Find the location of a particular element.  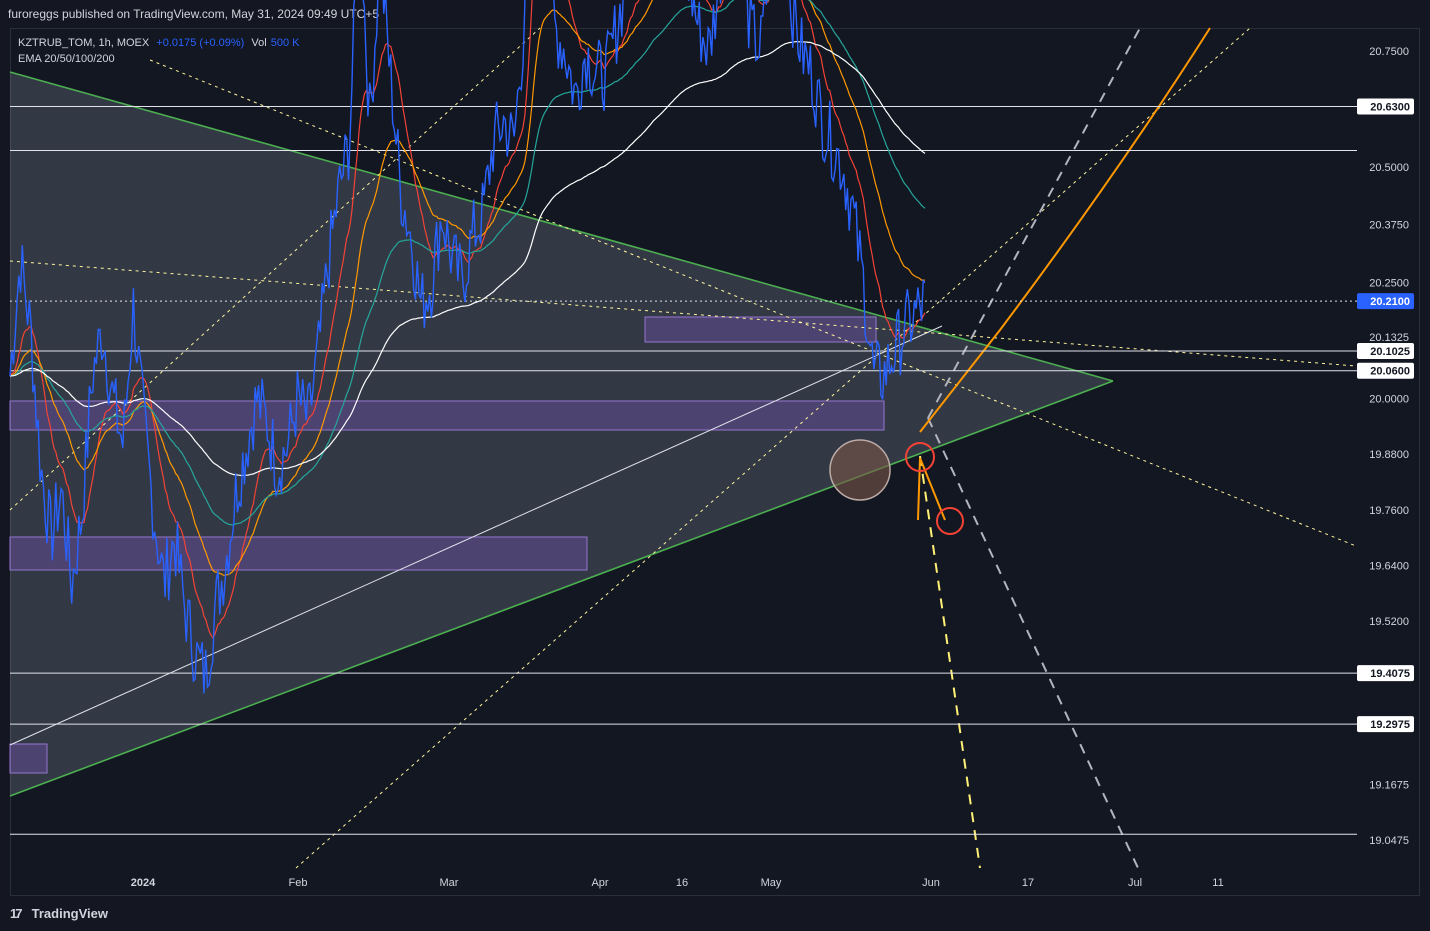

x-tick-label: Apr is located at coordinates (599, 883).